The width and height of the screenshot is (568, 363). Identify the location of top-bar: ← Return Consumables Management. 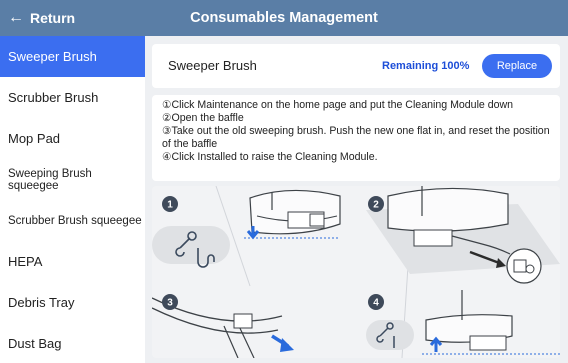
(284, 18).